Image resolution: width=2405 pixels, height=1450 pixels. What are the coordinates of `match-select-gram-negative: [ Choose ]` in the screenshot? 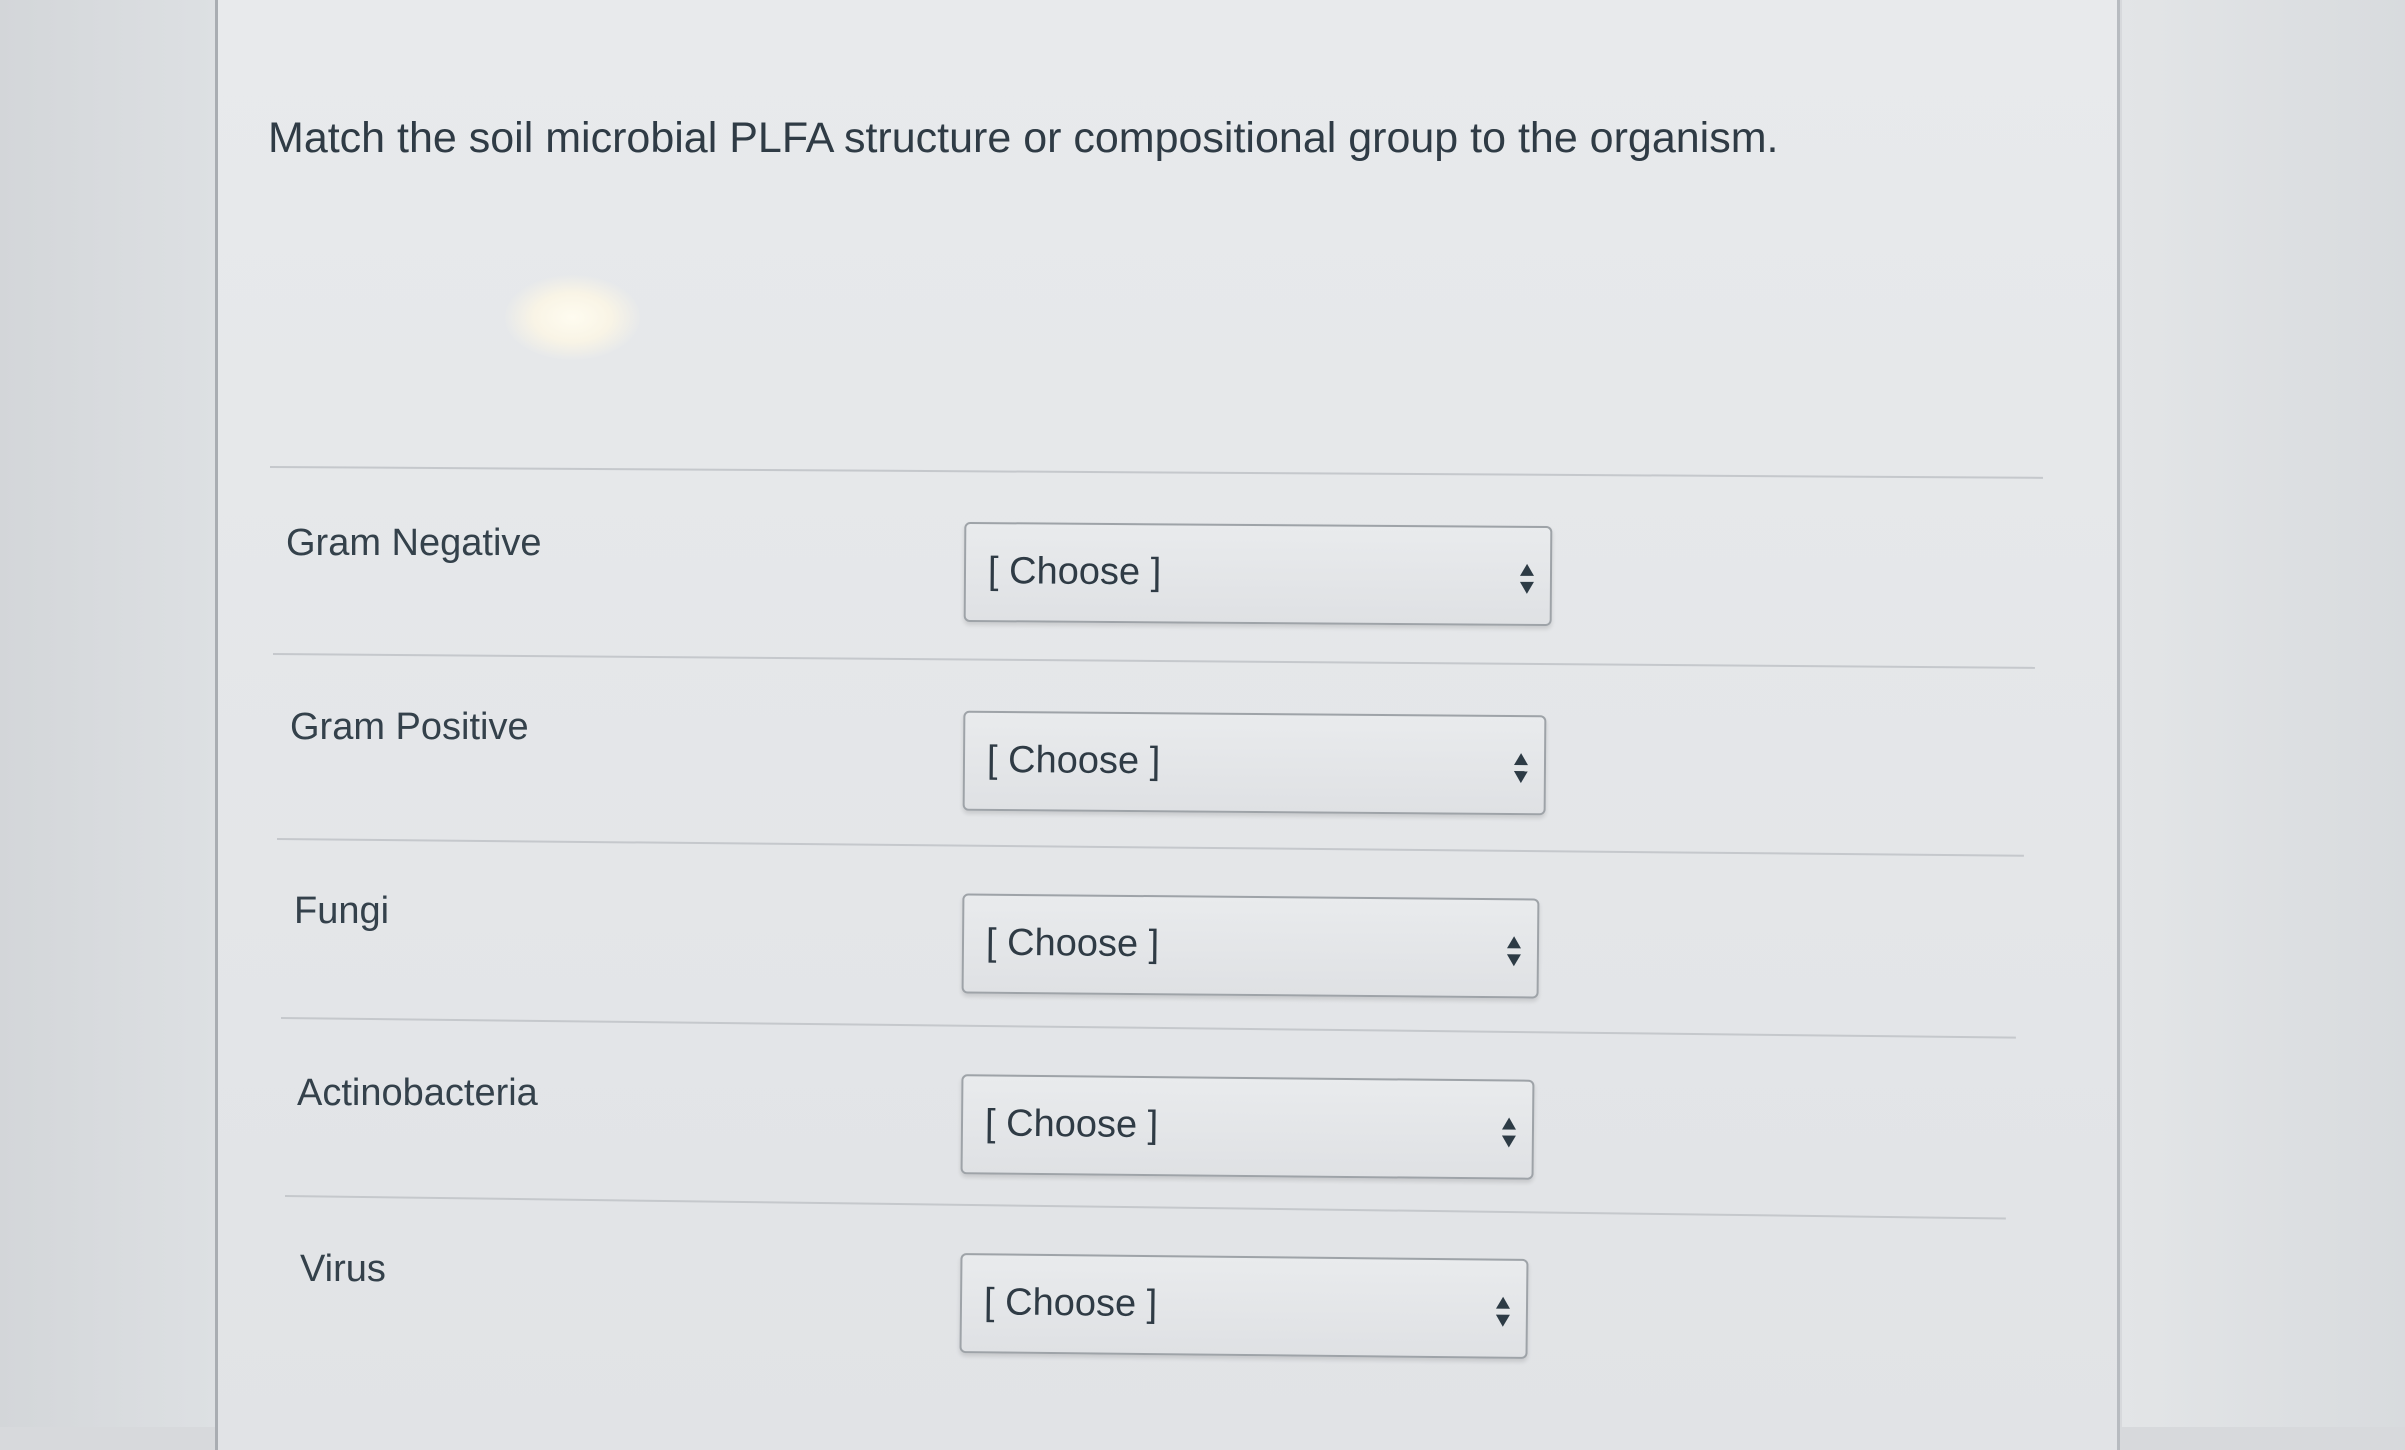 It's located at (1258, 574).